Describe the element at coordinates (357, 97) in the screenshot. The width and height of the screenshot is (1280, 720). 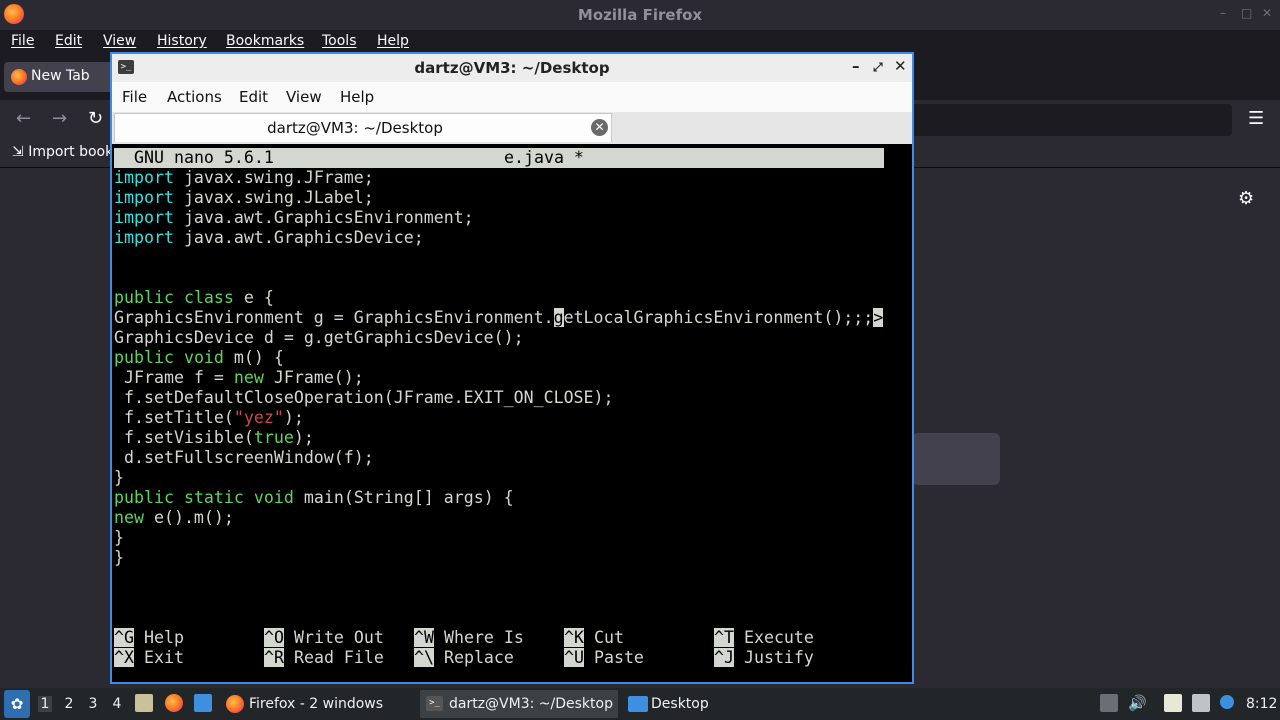
I see `term-menu-help: Help` at that location.